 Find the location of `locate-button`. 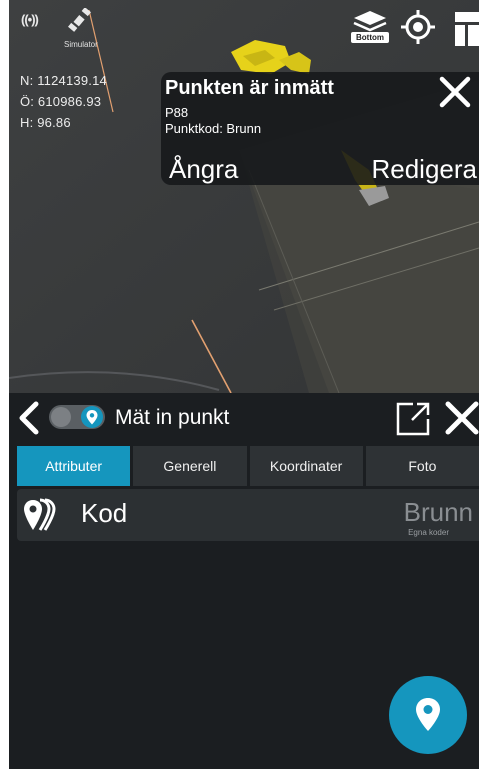

locate-button is located at coordinates (418, 27).